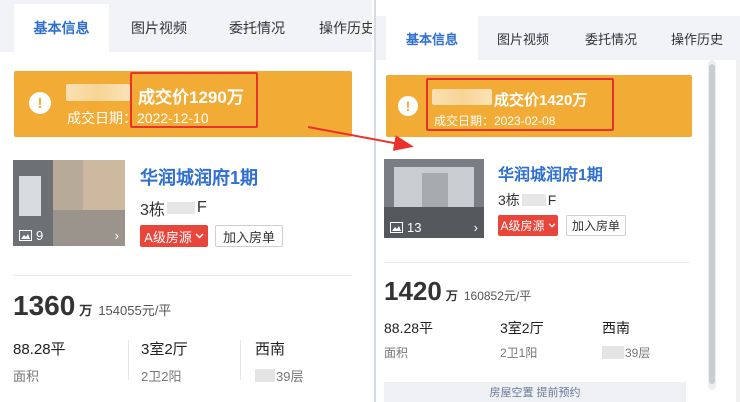 The height and width of the screenshot is (402, 740). Describe the element at coordinates (135, 310) in the screenshot. I see `unit-price: 154055元/平` at that location.